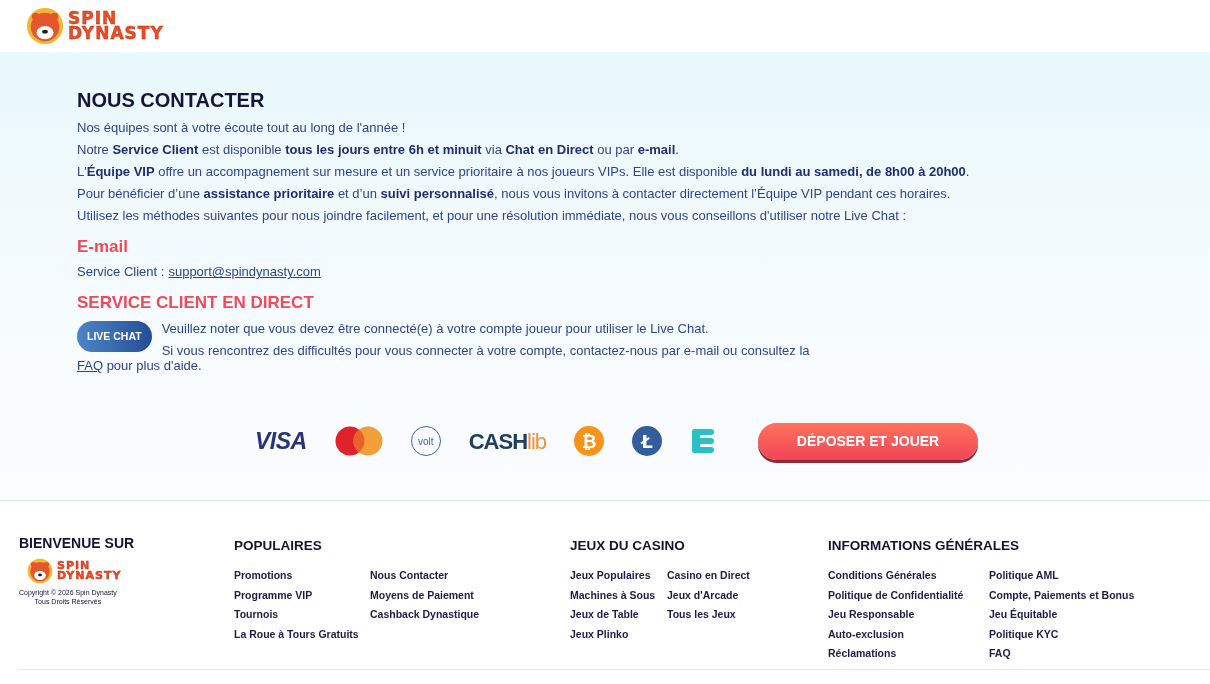 The height and width of the screenshot is (684, 1210). I want to click on coin-icon: Ł, so click(647, 441).